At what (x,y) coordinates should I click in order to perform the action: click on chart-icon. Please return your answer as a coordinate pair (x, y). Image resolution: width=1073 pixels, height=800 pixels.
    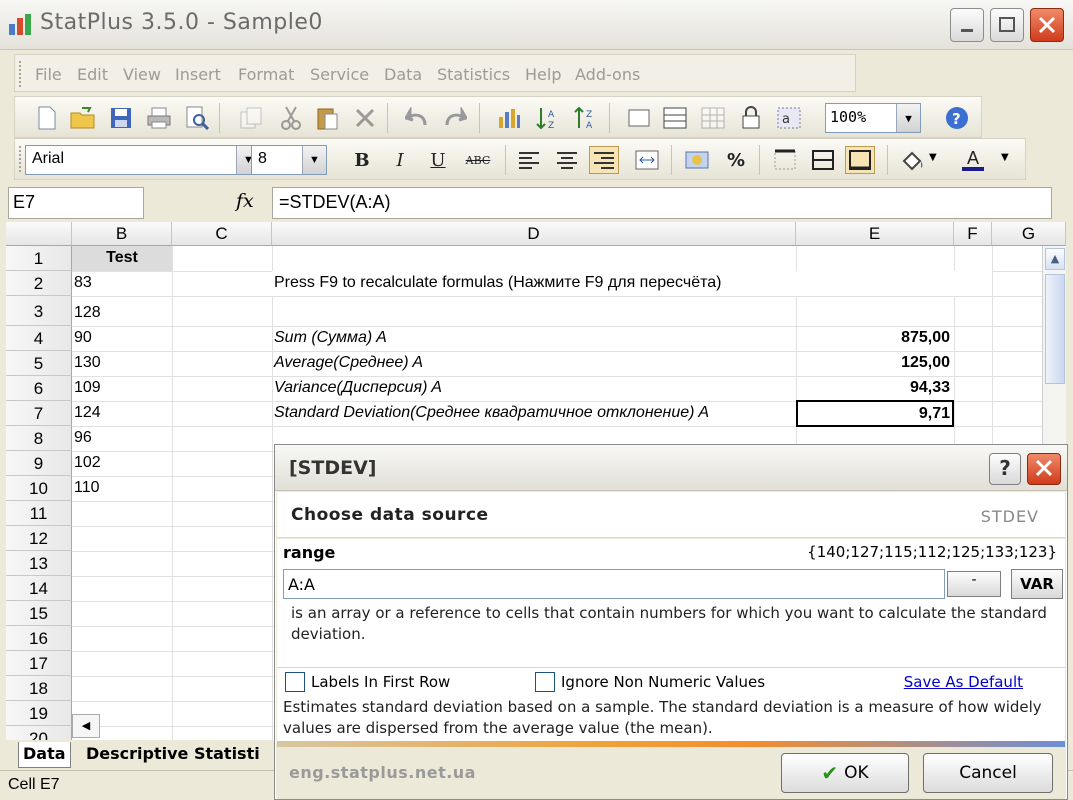
    Looking at the image, I should click on (509, 118).